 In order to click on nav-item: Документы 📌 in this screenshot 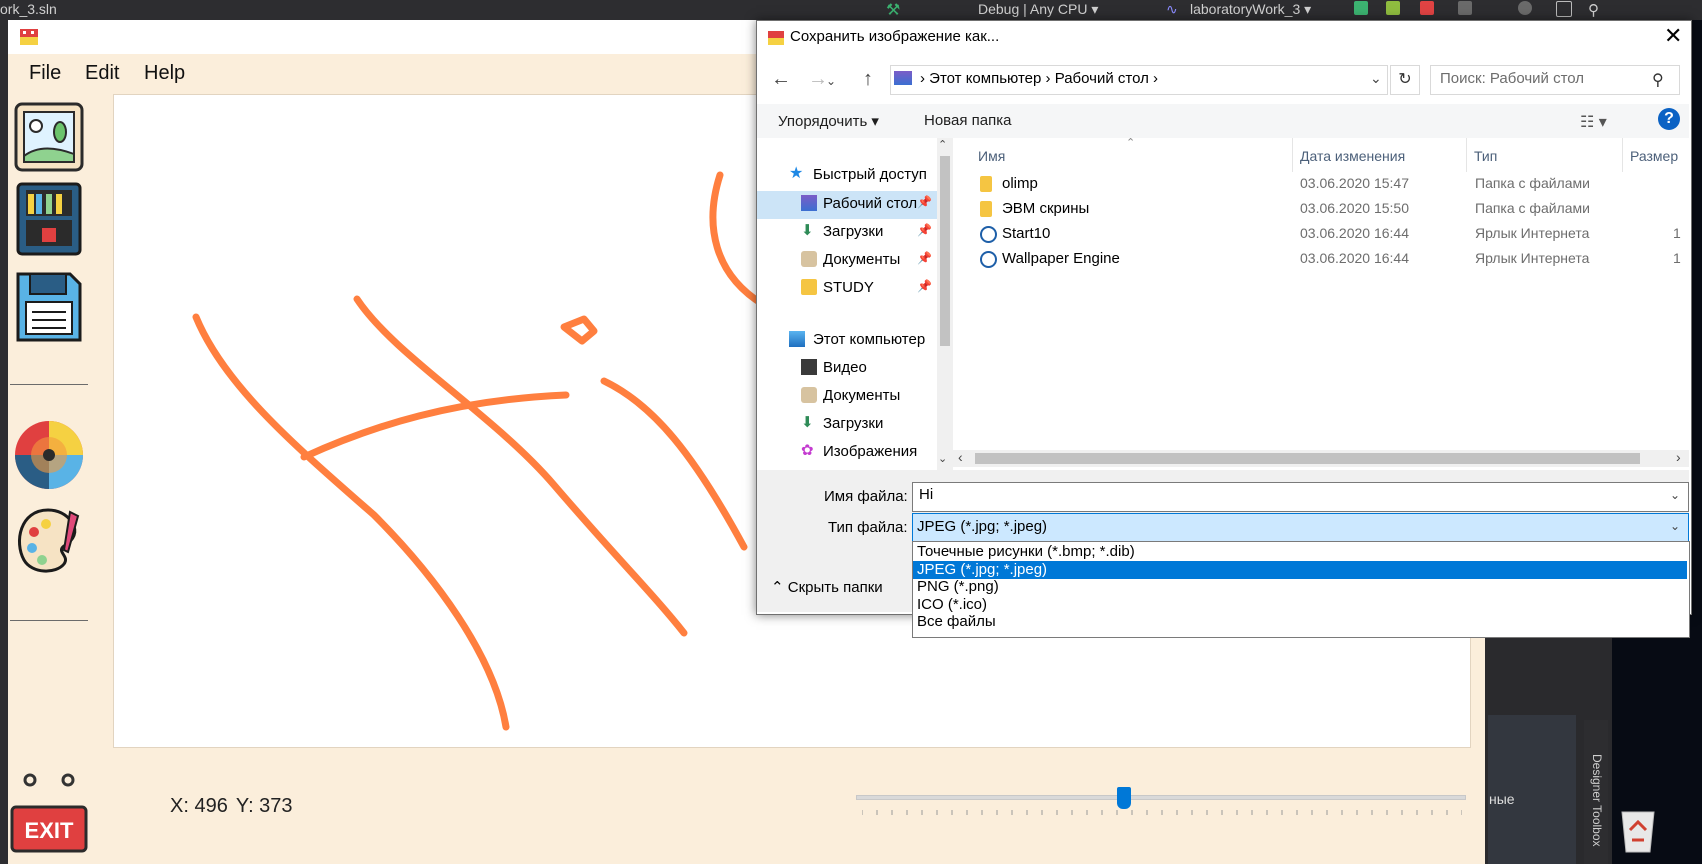, I will do `click(847, 259)`.